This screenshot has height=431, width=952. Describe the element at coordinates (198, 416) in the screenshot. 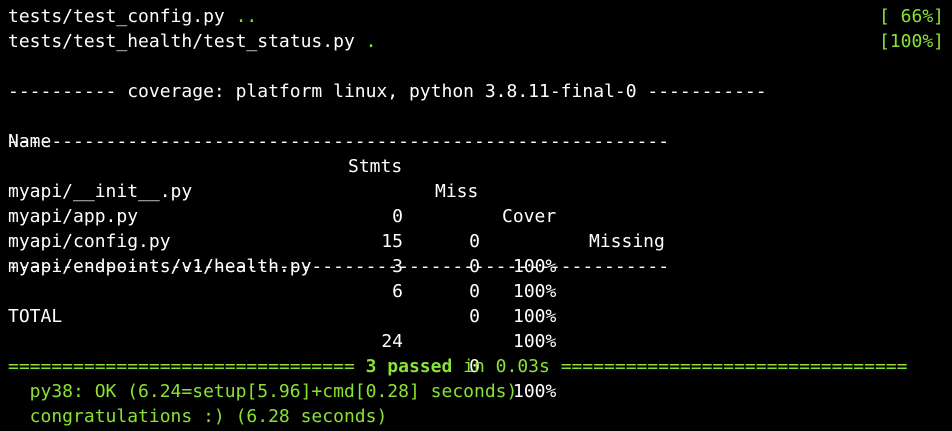

I see `tox-congratulations: congratulations :) (6.28 seconds)` at that location.